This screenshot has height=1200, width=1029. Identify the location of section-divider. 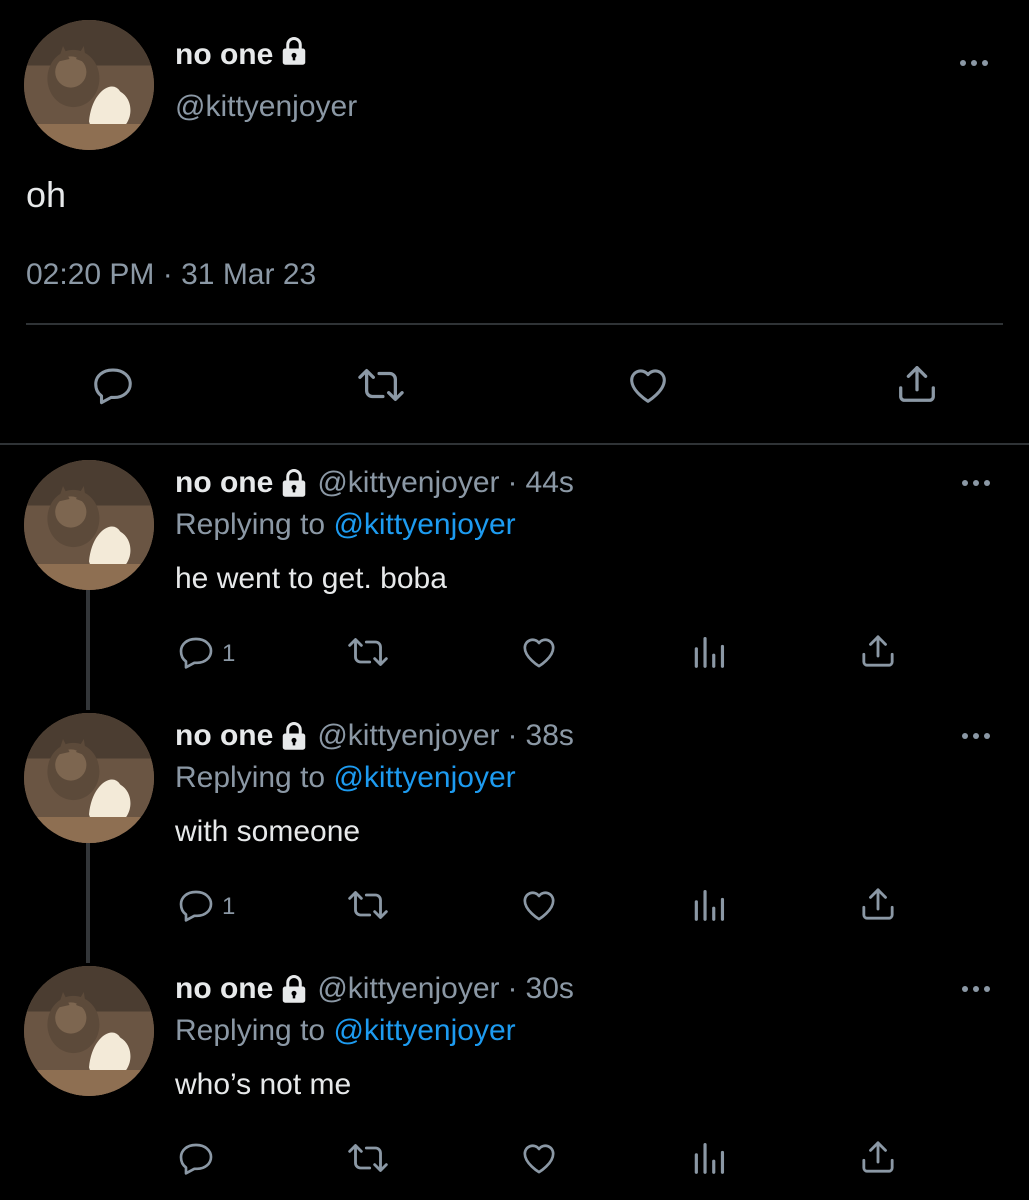
(514, 444).